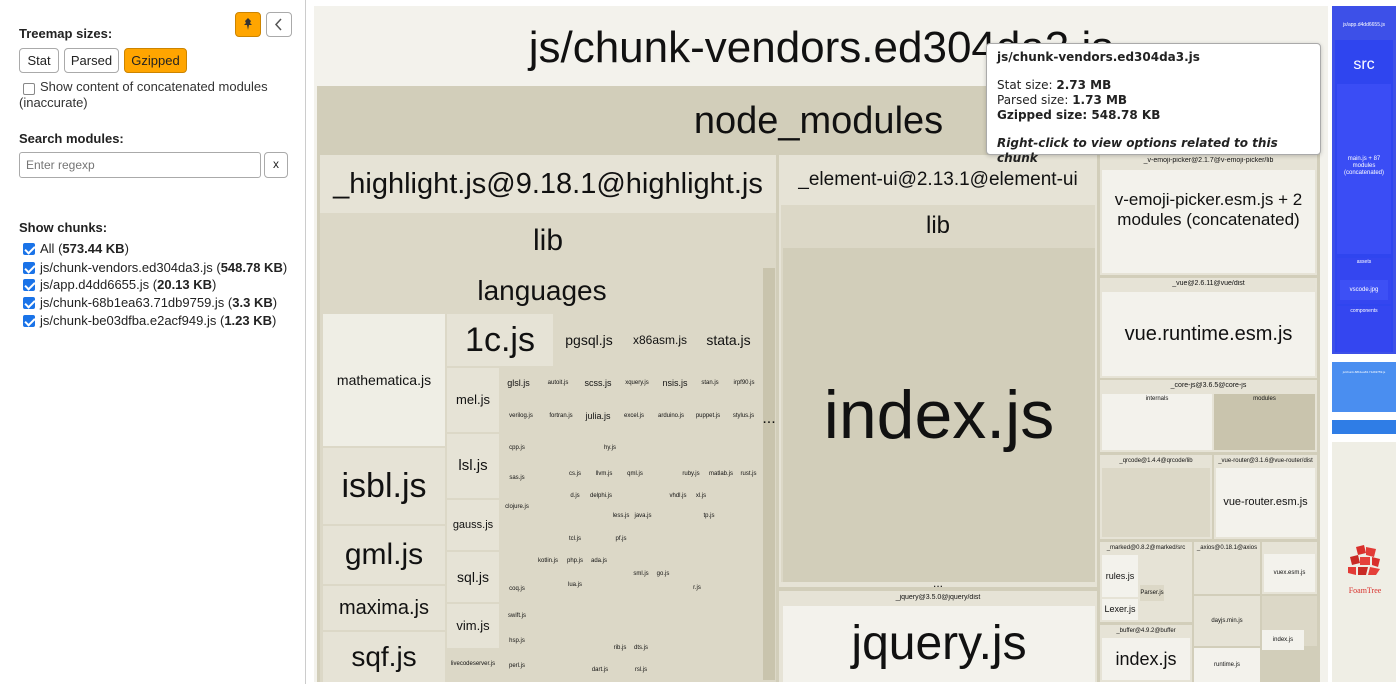  I want to click on lang-file: isbl.js, so click(384, 486).